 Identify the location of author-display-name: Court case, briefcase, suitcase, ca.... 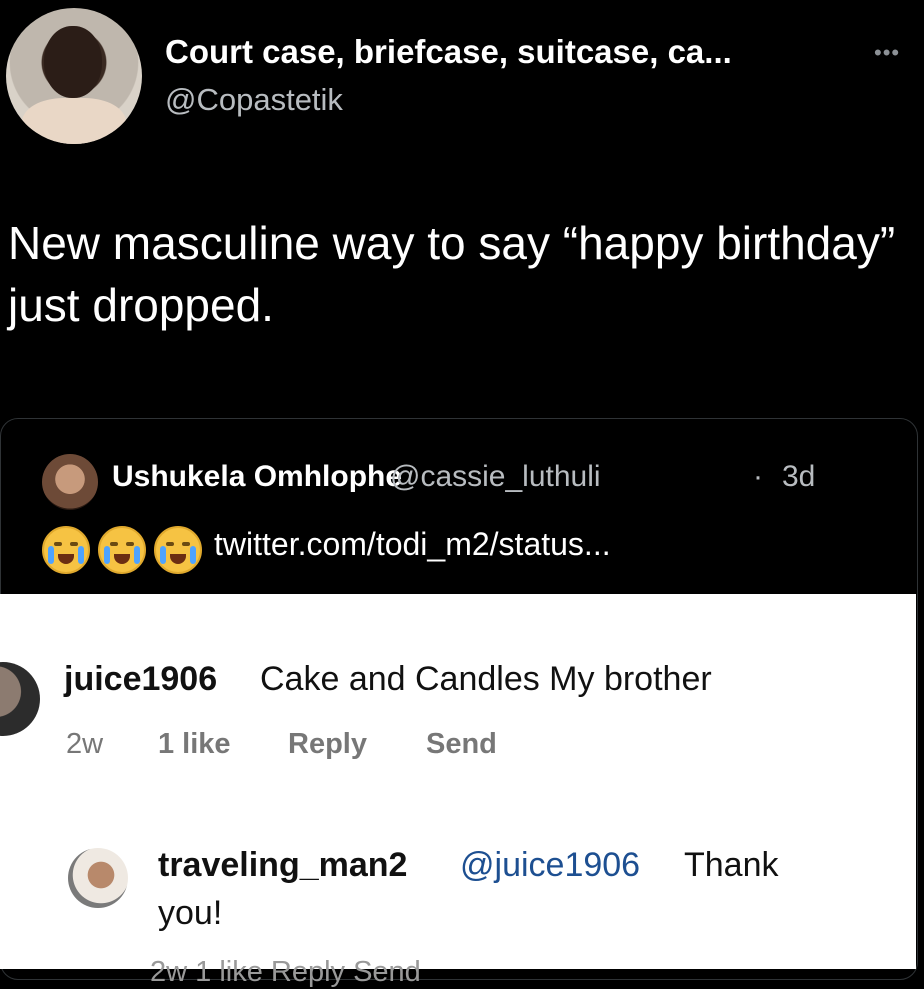
(448, 52).